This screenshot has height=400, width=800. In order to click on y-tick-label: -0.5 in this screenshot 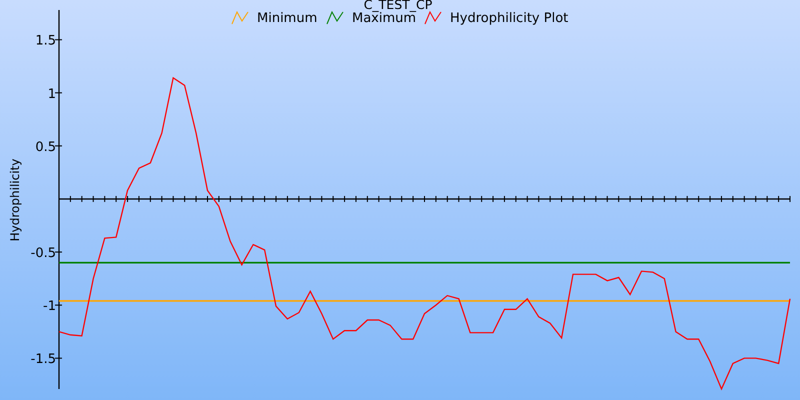, I will do `click(43, 254)`.